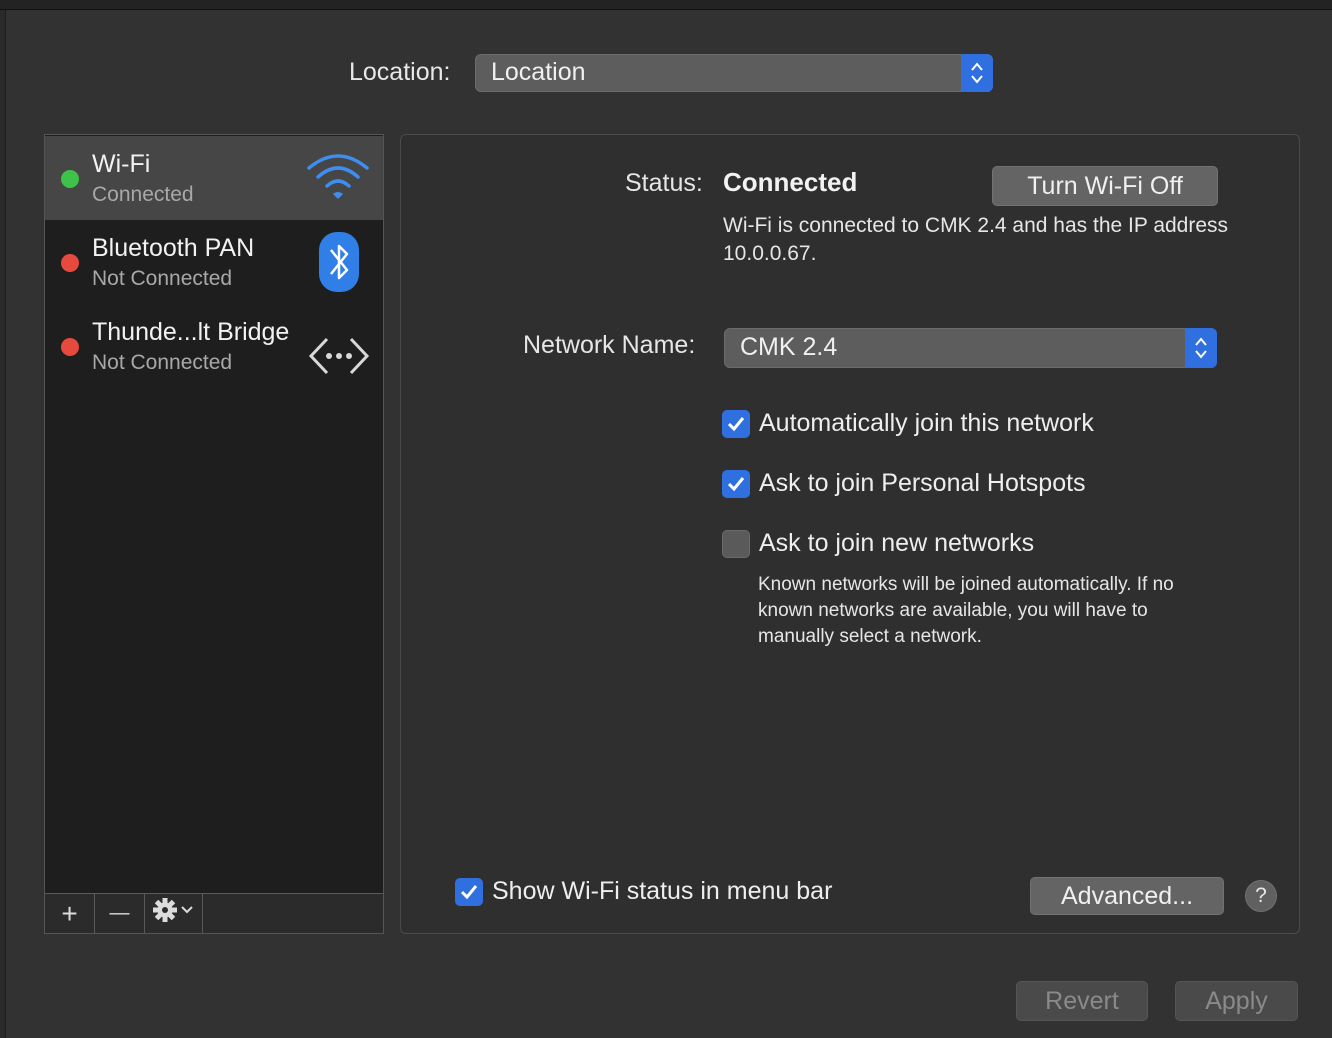 The height and width of the screenshot is (1038, 1332). What do you see at coordinates (1261, 896) in the screenshot?
I see `help-button: ?` at bounding box center [1261, 896].